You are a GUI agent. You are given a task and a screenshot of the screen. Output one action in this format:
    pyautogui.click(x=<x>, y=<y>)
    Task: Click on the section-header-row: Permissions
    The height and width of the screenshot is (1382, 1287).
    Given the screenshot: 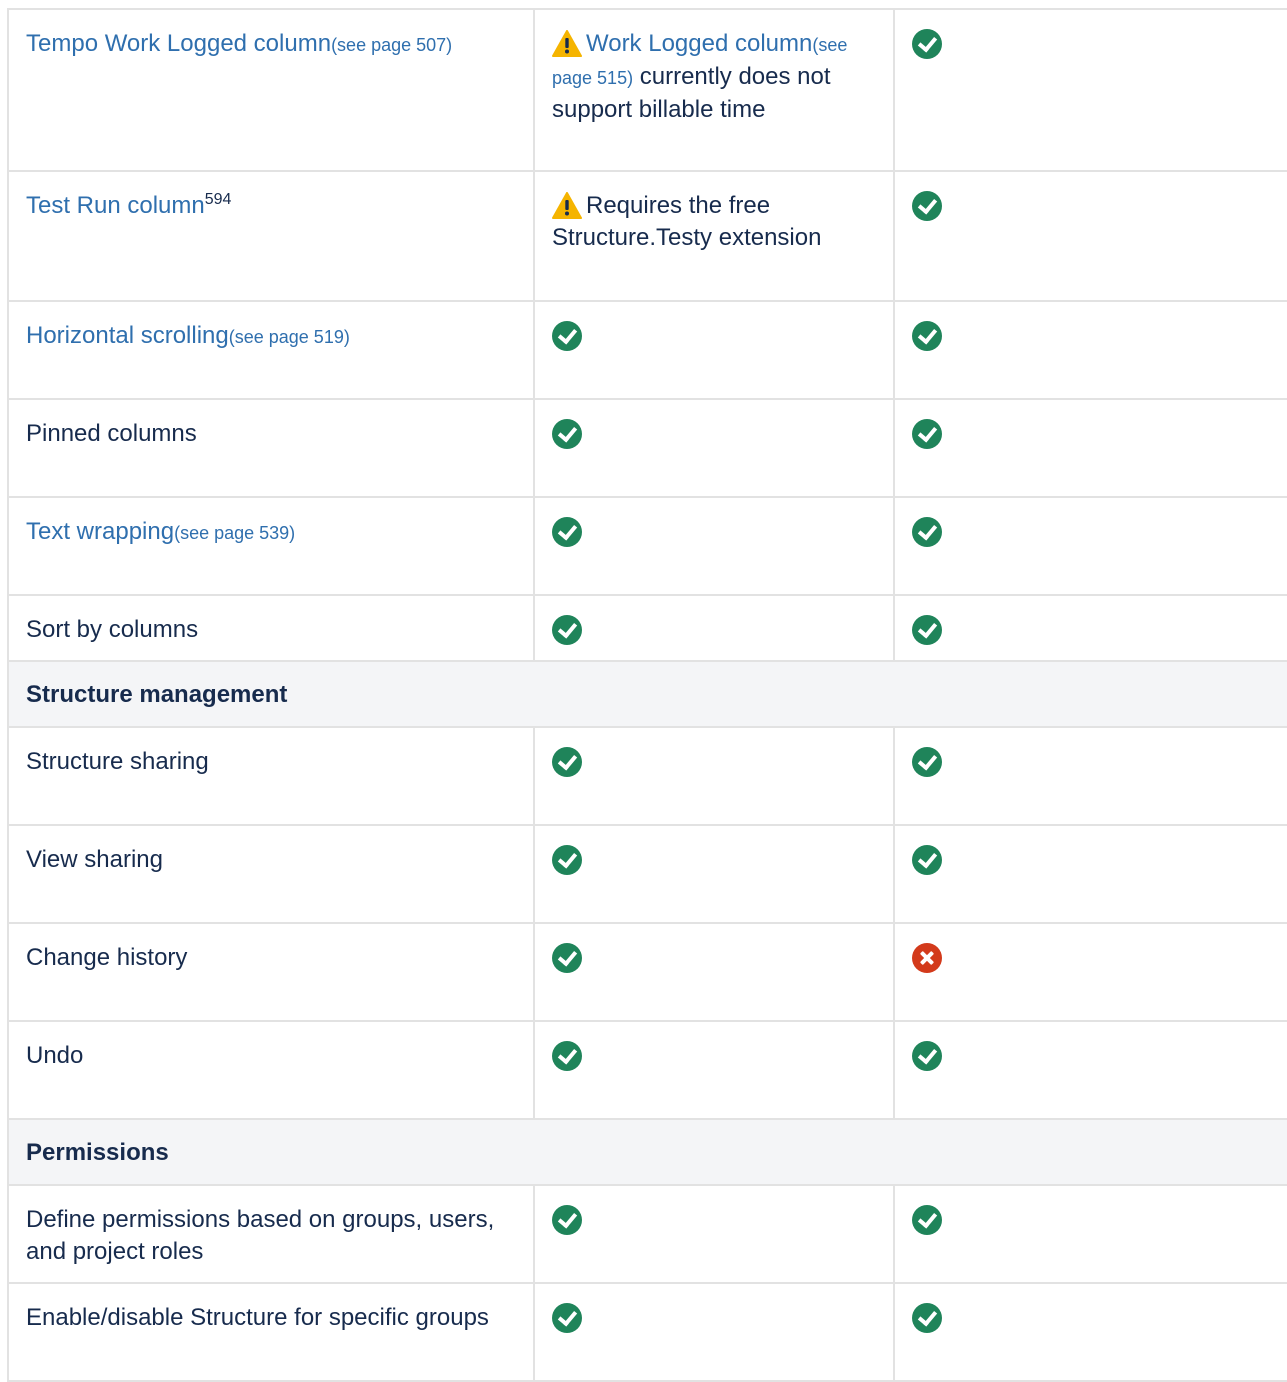 What is the action you would take?
    pyautogui.click(x=647, y=1152)
    